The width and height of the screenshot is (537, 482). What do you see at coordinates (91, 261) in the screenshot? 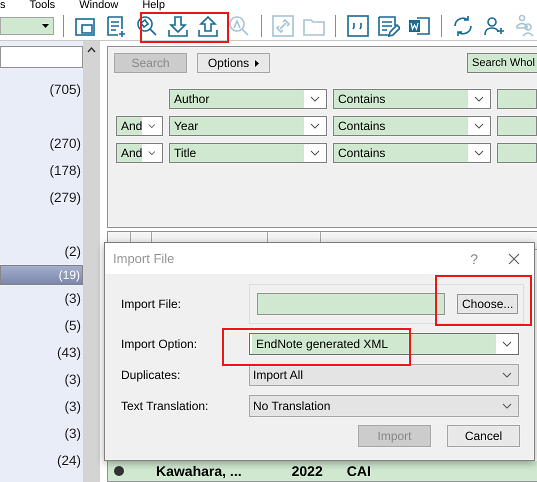
I see `scrollbar` at bounding box center [91, 261].